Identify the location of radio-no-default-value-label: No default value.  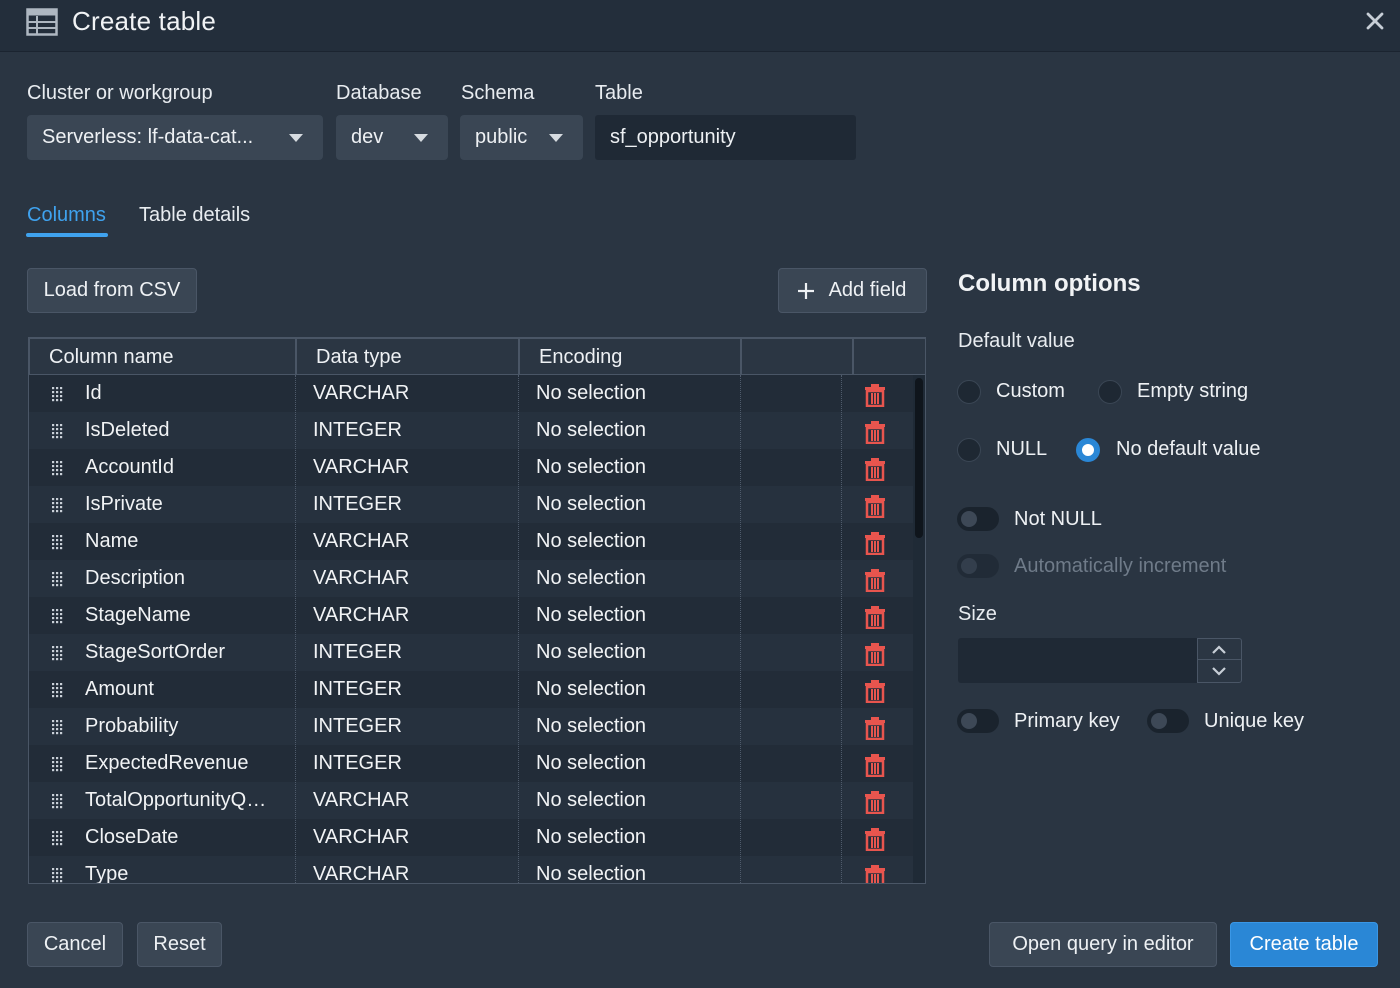
(1188, 449).